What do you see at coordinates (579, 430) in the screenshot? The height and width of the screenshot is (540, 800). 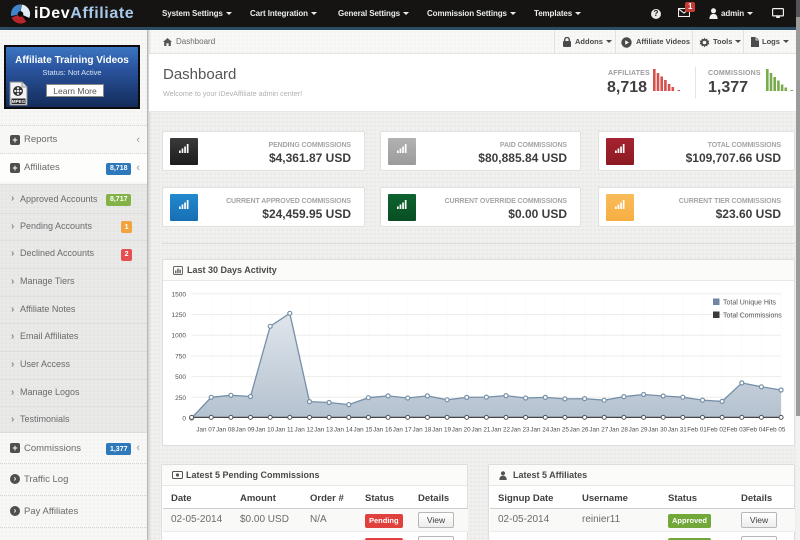 I see `svg-text: Jan 26` at bounding box center [579, 430].